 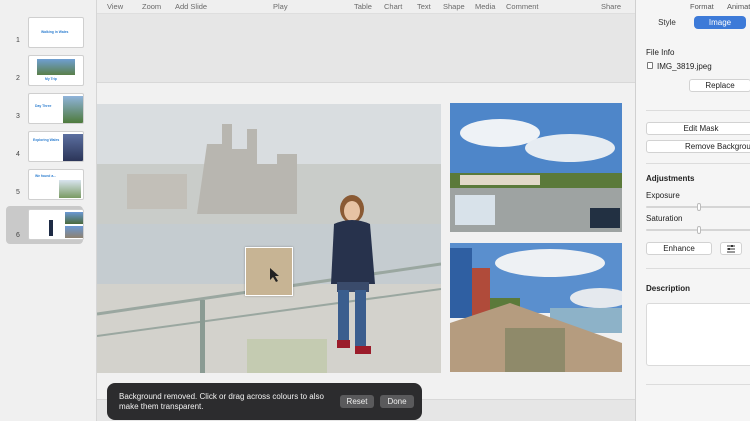 I want to click on slide-title: My Trip, so click(x=51, y=79).